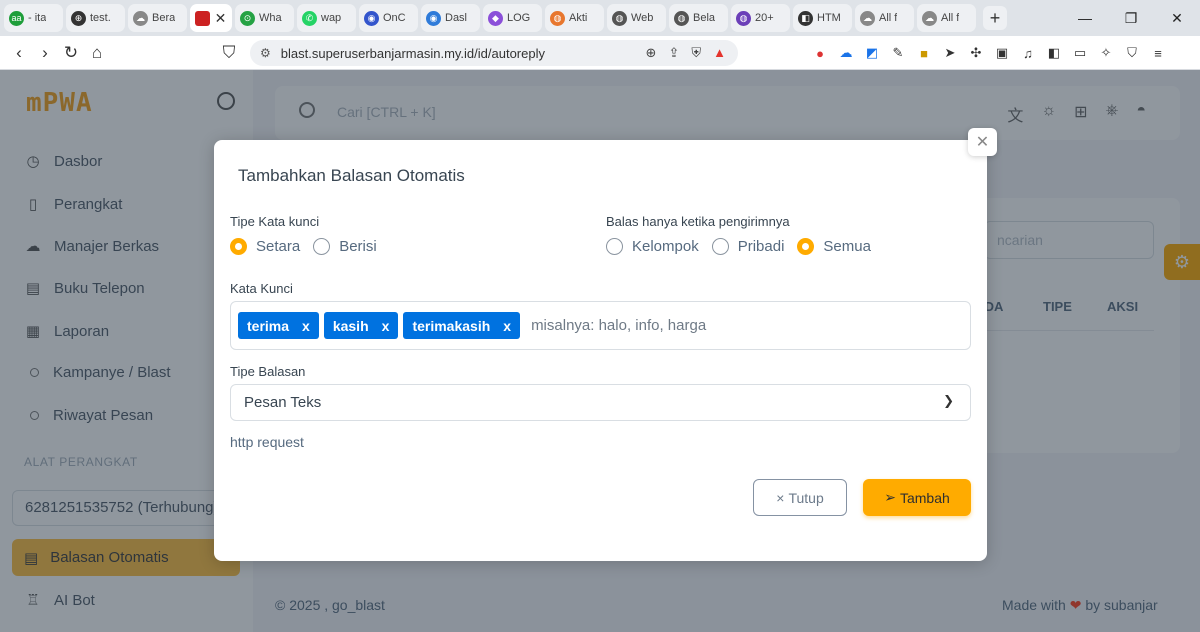 This screenshot has width=1200, height=632. Describe the element at coordinates (495, 18) in the screenshot. I see `tab-favicon-icon: ◆` at that location.